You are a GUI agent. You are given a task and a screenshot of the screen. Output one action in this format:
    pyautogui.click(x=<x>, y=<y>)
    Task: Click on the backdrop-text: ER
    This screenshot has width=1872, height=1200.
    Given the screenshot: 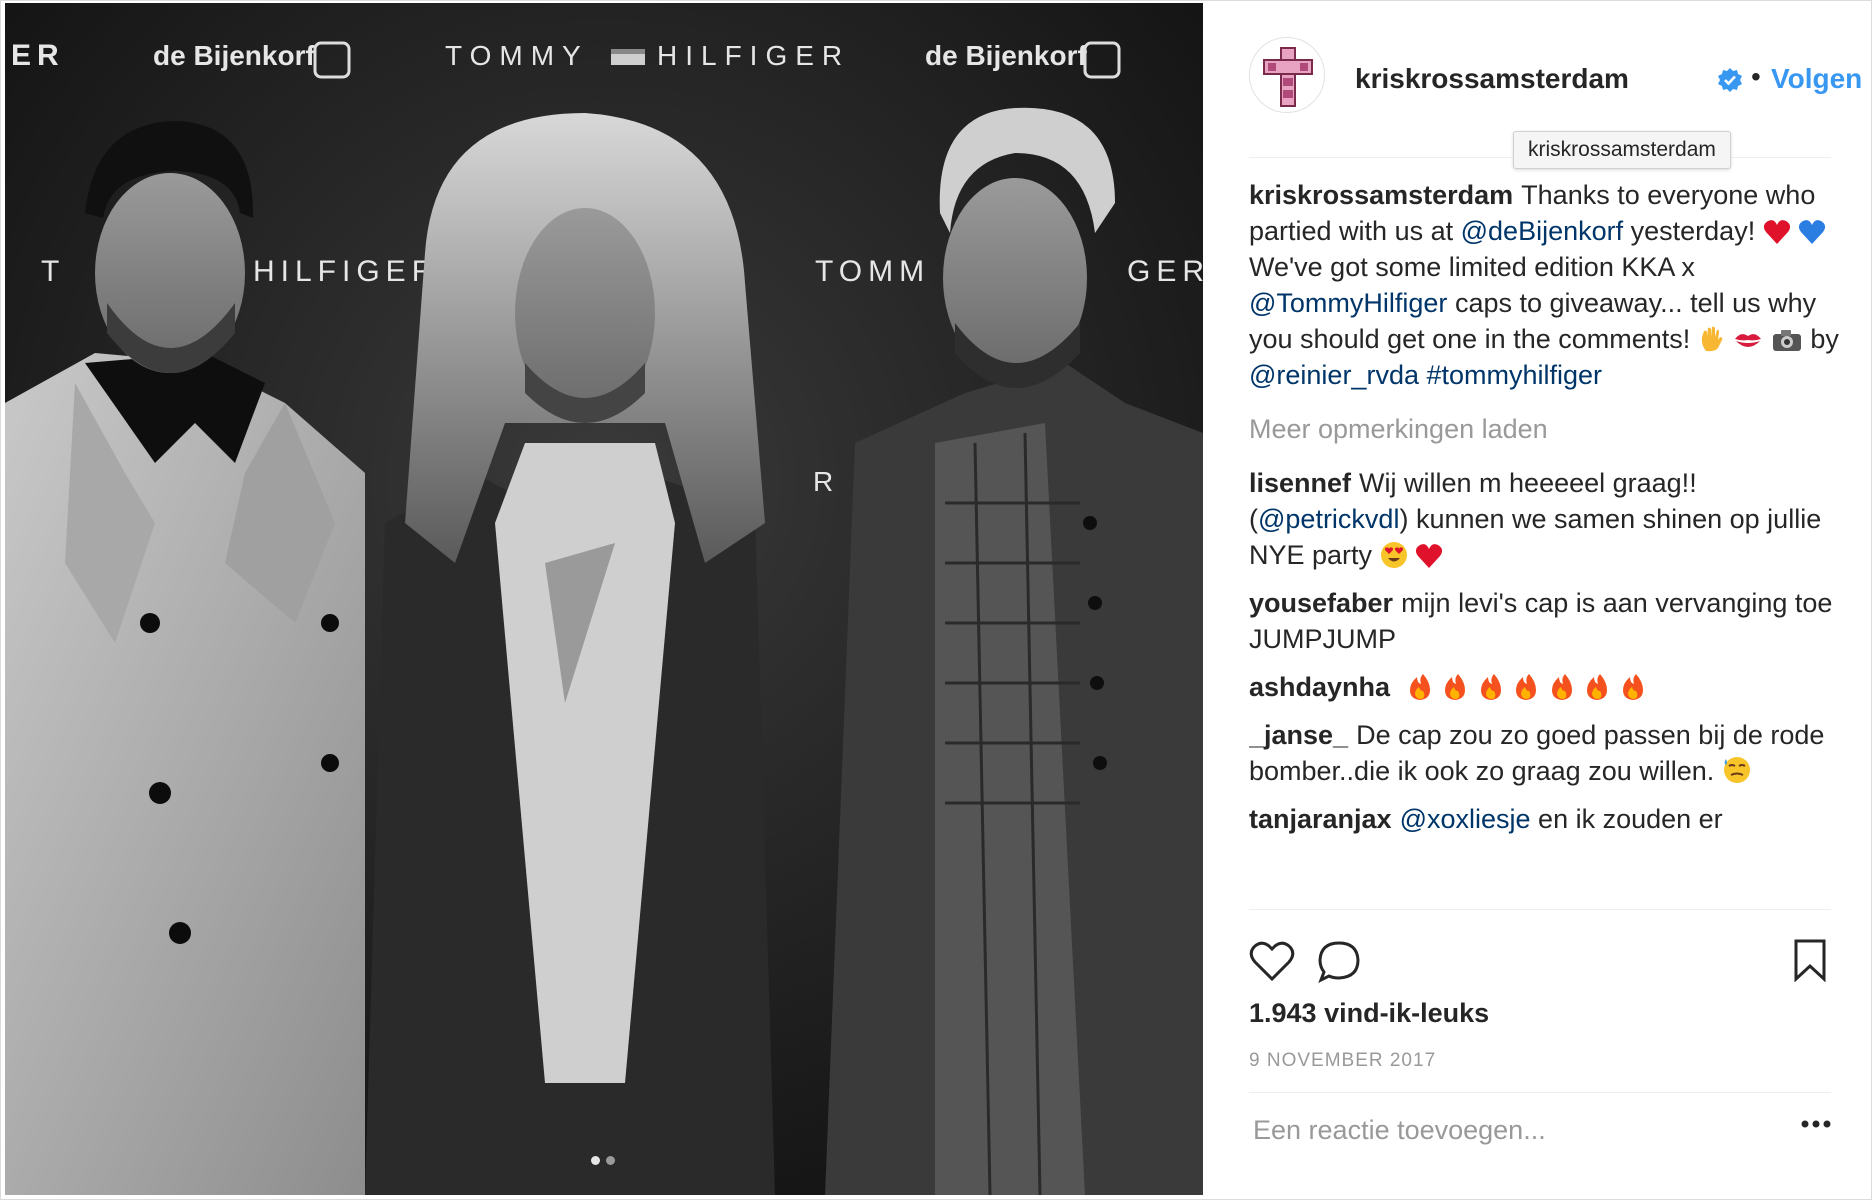 What is the action you would take?
    pyautogui.click(x=38, y=55)
    